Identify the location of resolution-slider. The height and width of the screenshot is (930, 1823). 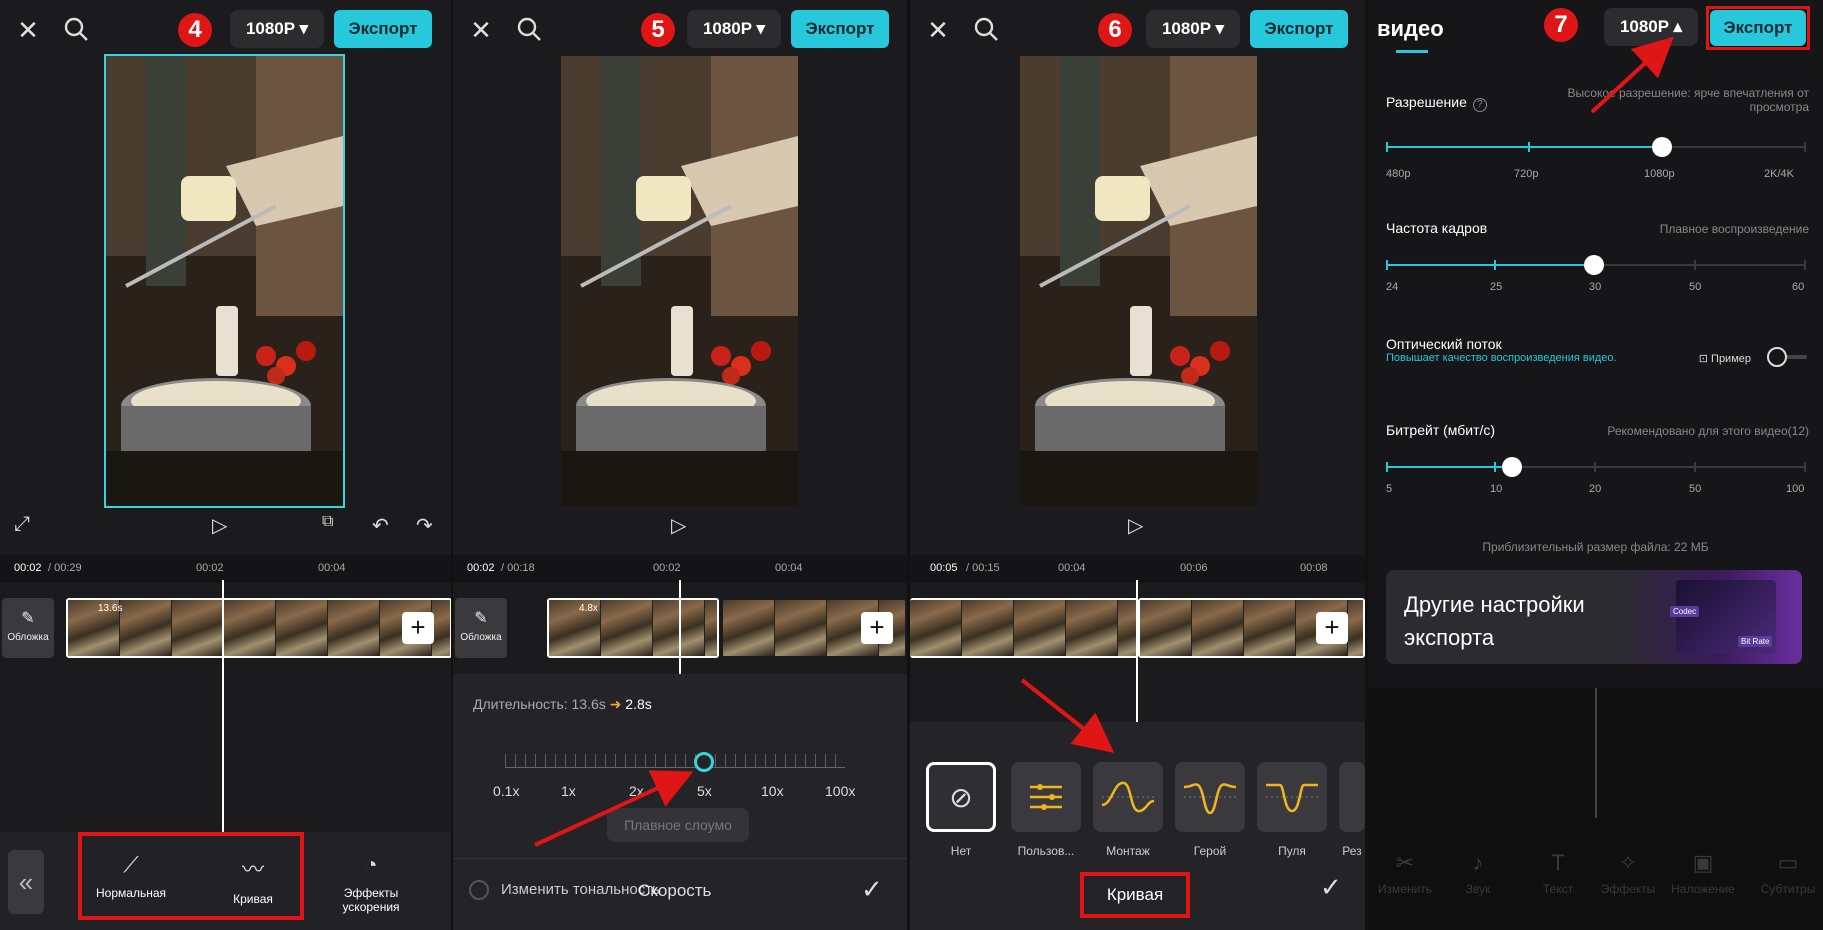
(1596, 147).